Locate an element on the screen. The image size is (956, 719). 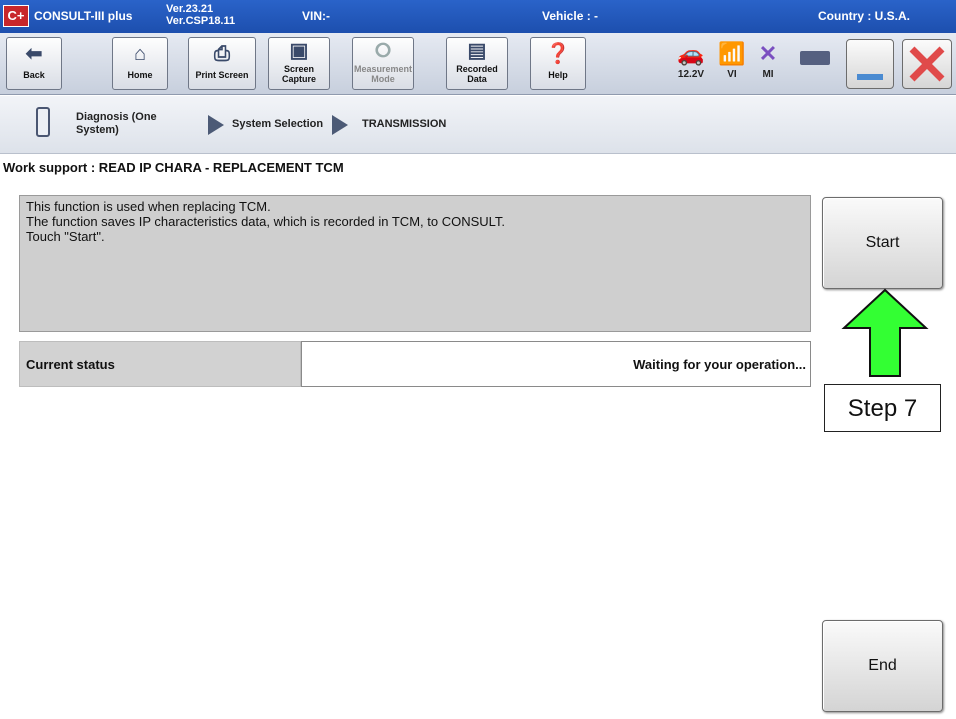
breadcrumb-diagnosis-line-1: Diagnosis (One is located at coordinates (116, 117).